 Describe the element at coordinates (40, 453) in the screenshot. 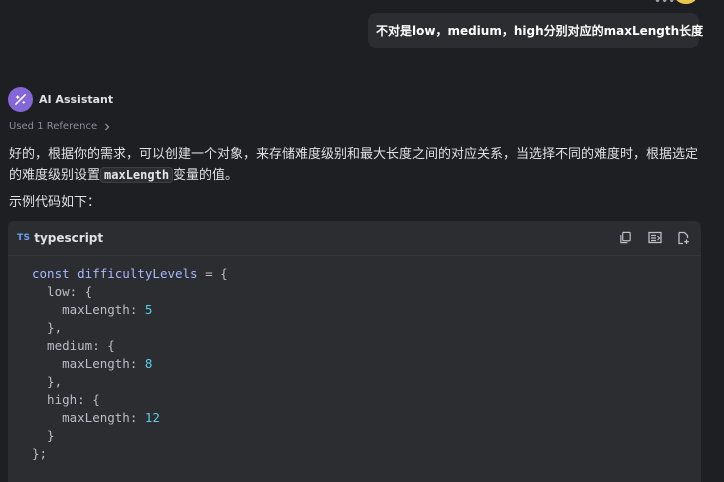

I see `code-token: };` at that location.